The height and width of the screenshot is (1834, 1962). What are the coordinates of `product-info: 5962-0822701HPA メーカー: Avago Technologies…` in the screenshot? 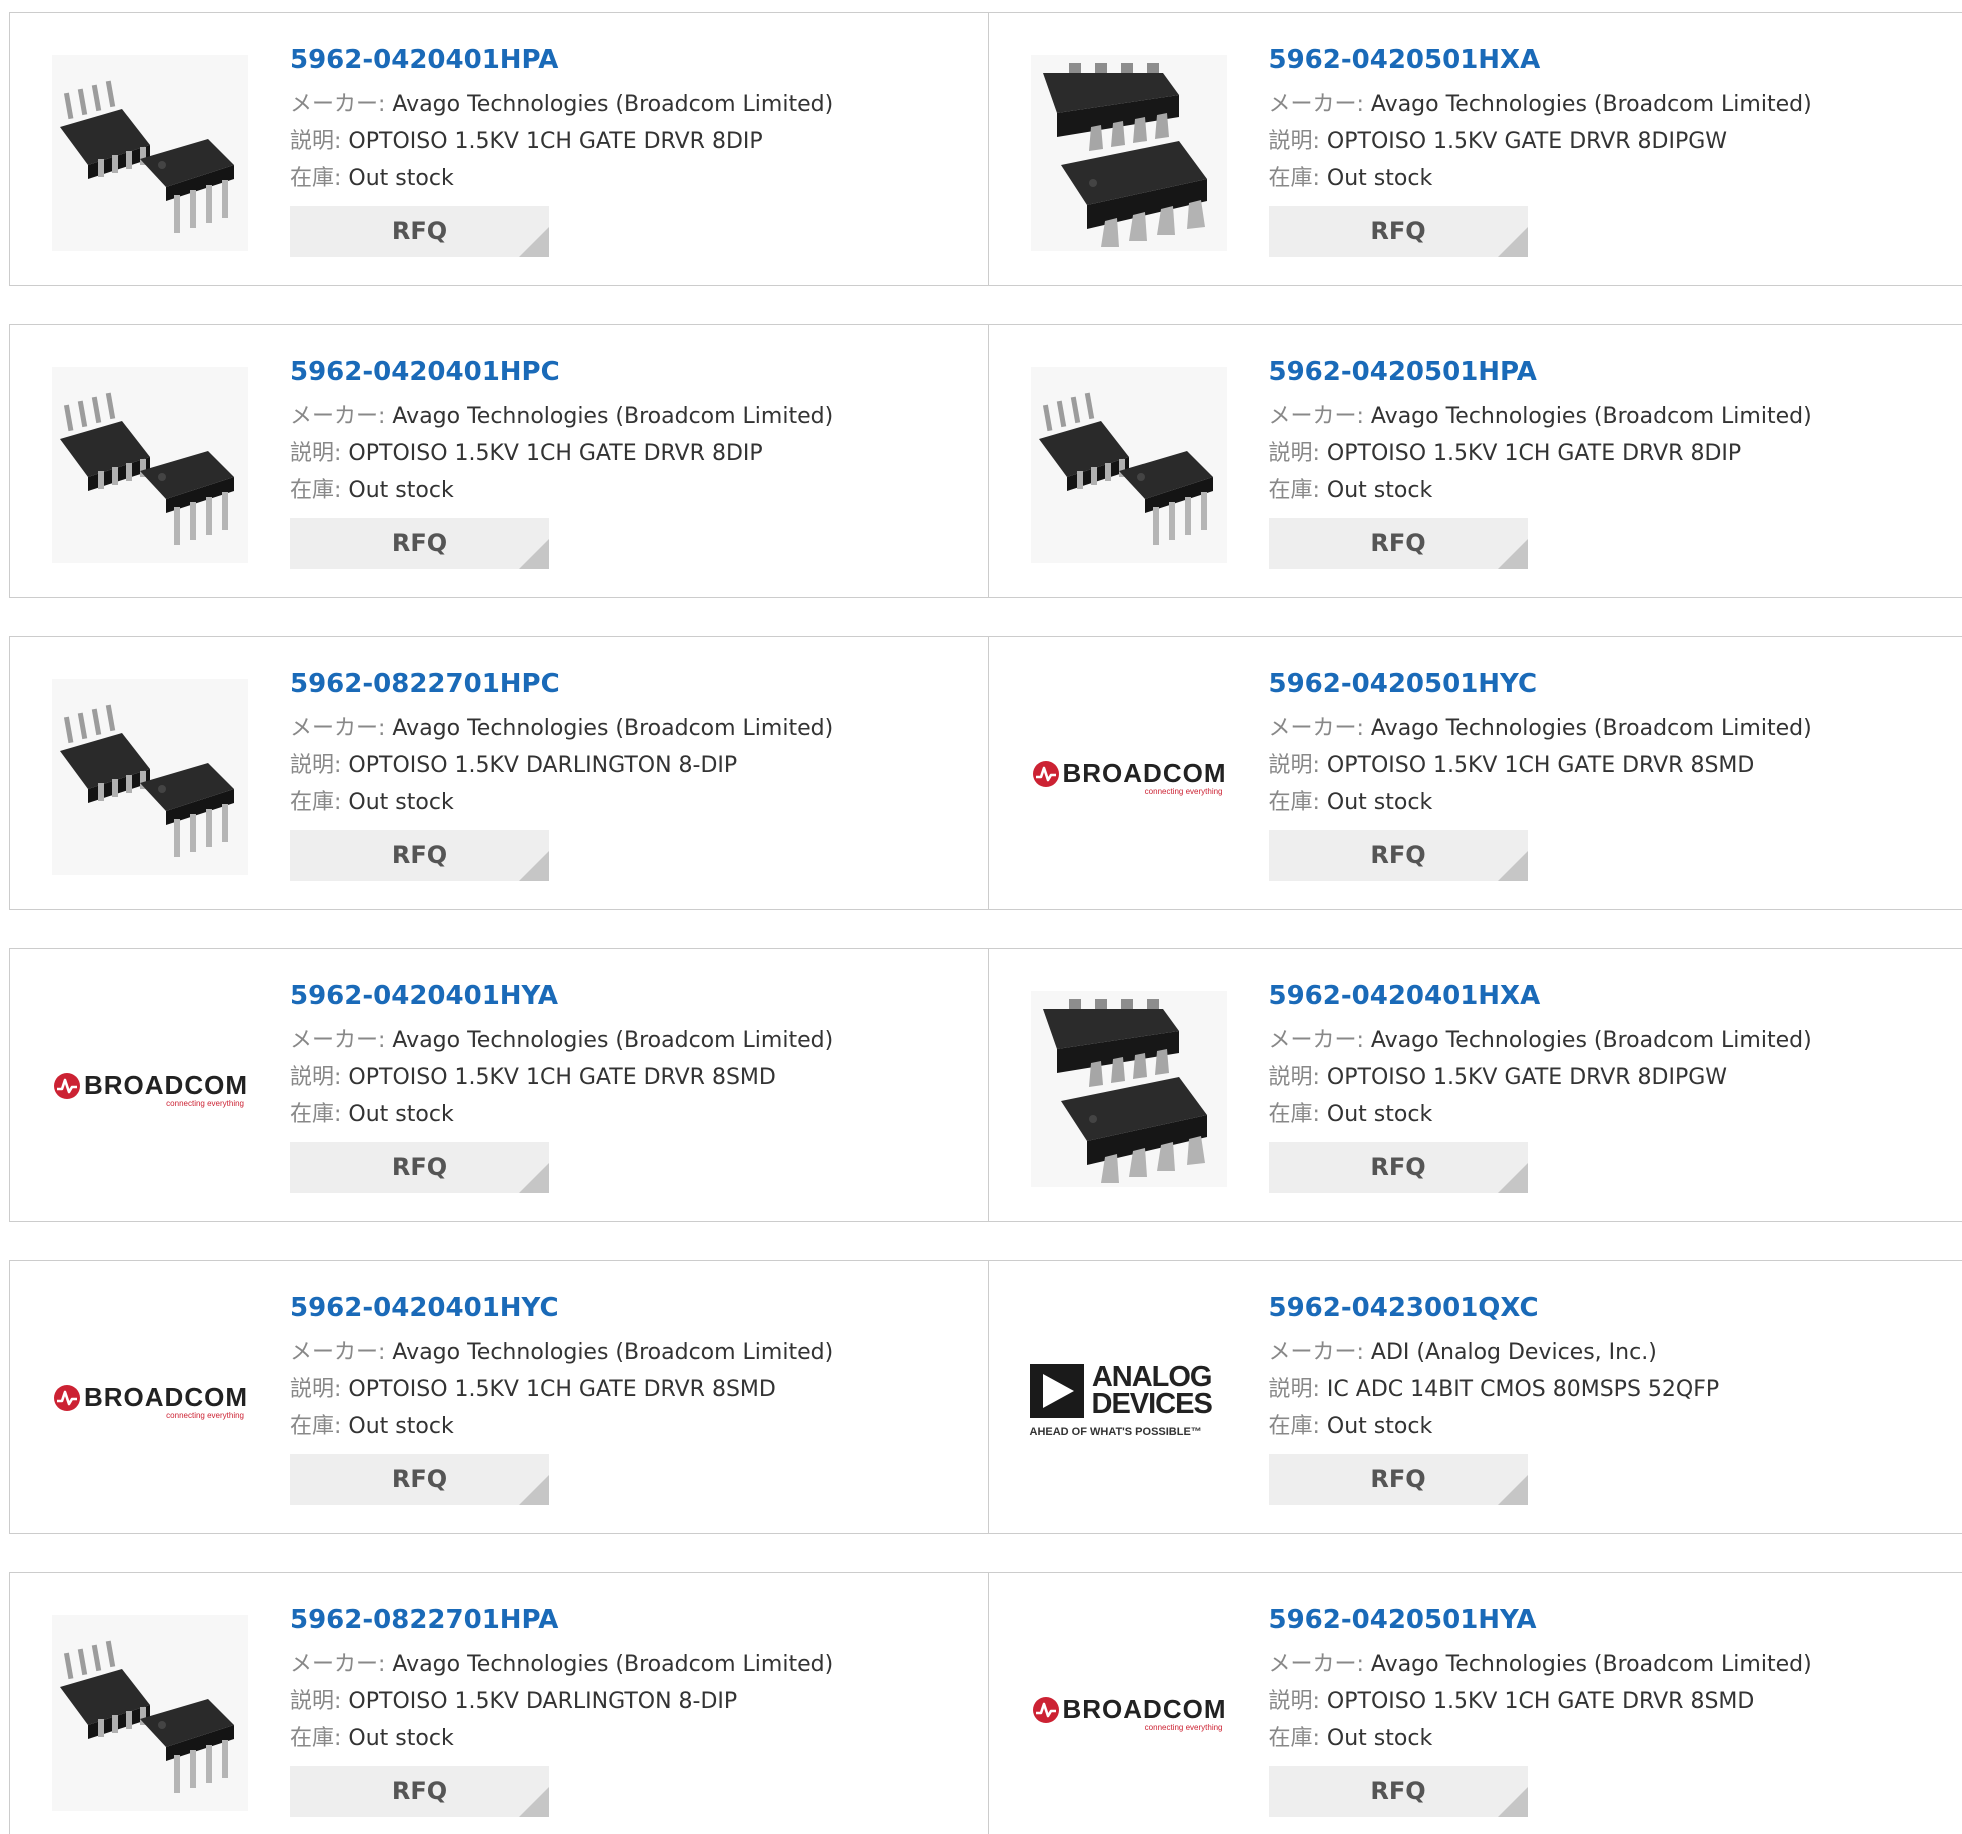 It's located at (620, 1710).